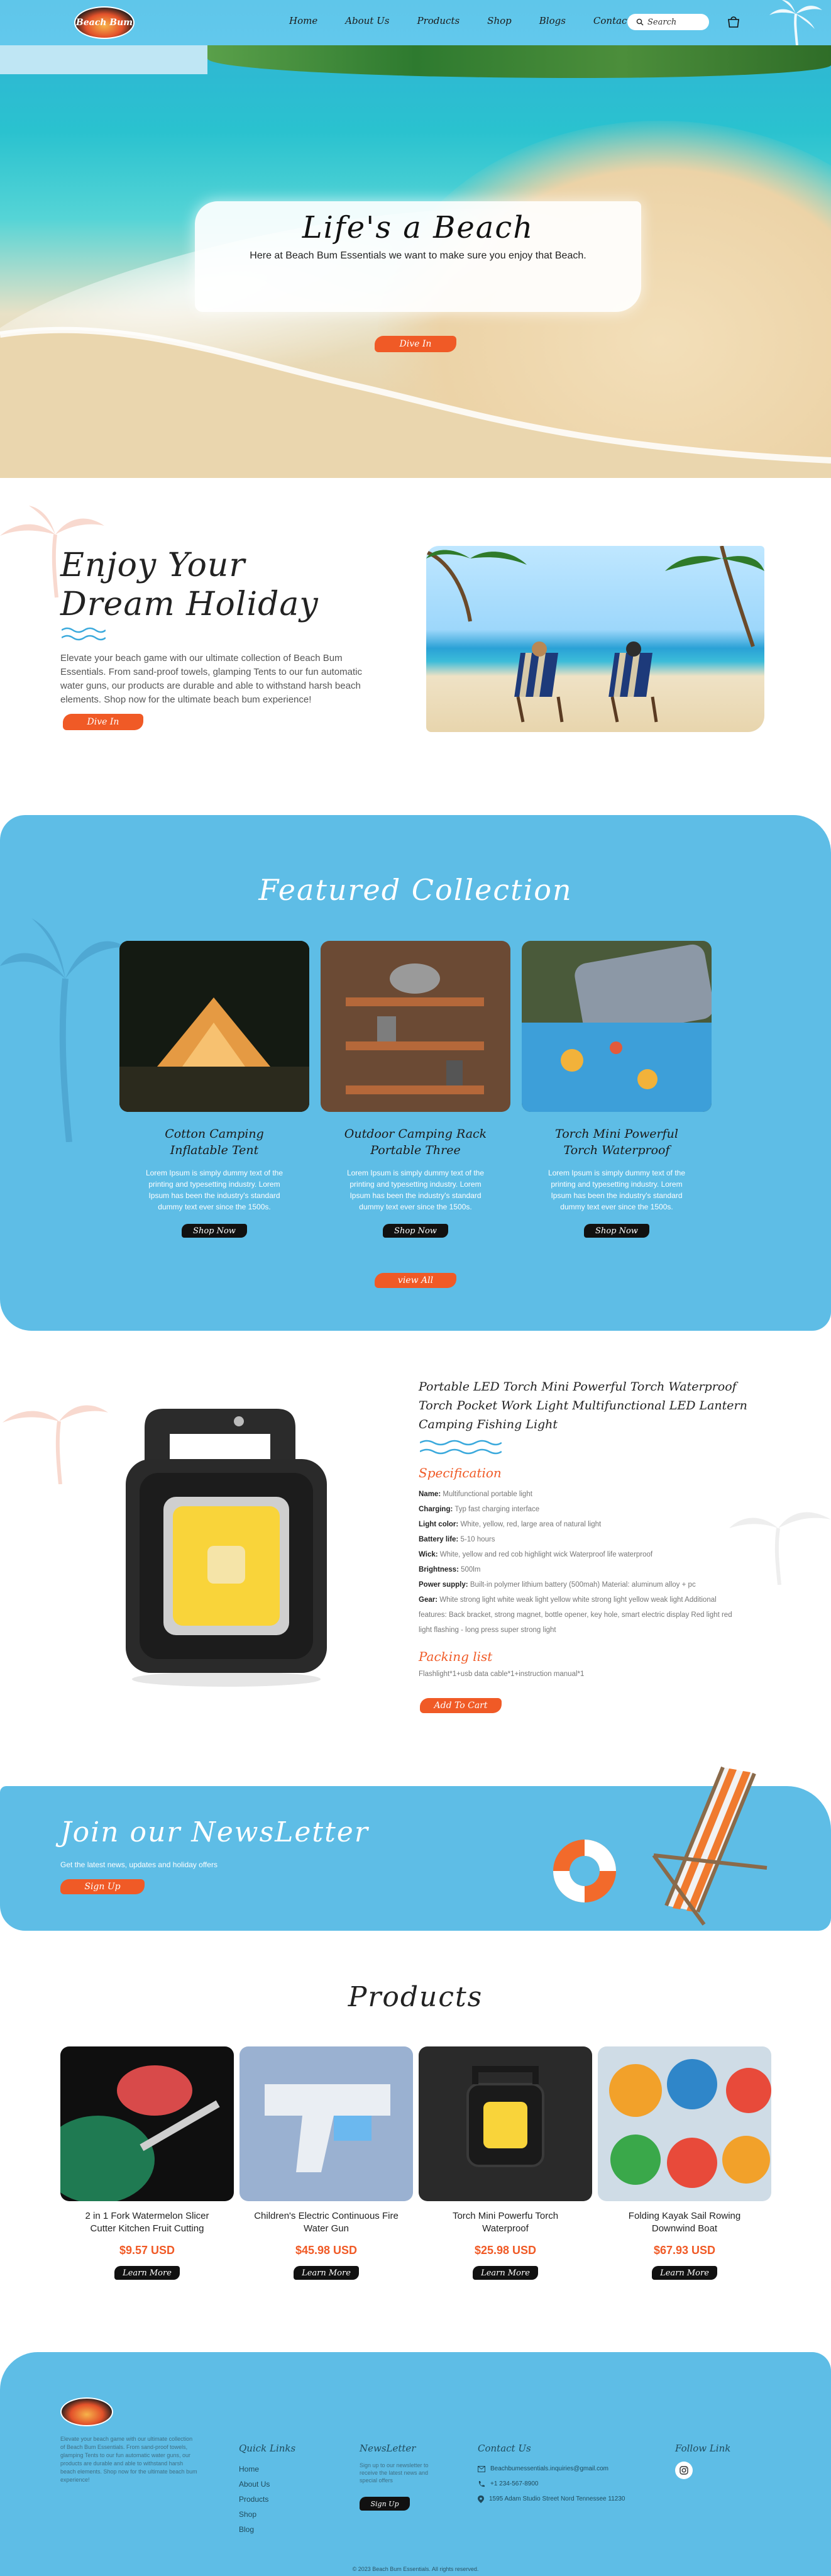 This screenshot has height=2576, width=831. What do you see at coordinates (153, 565) in the screenshot?
I see `holiday-title-line1: Enjoy Your` at bounding box center [153, 565].